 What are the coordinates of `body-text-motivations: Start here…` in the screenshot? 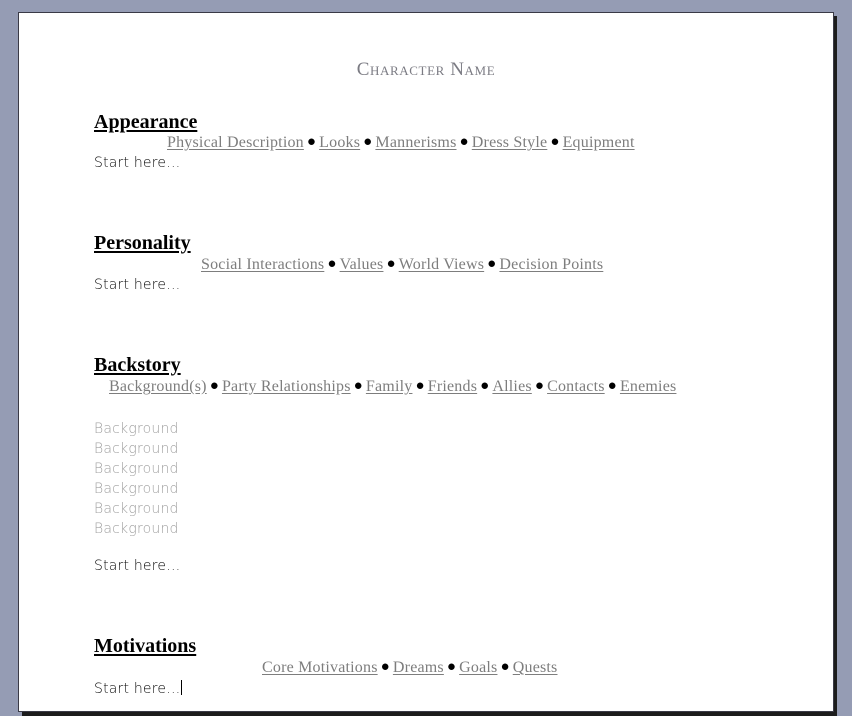 It's located at (138, 688).